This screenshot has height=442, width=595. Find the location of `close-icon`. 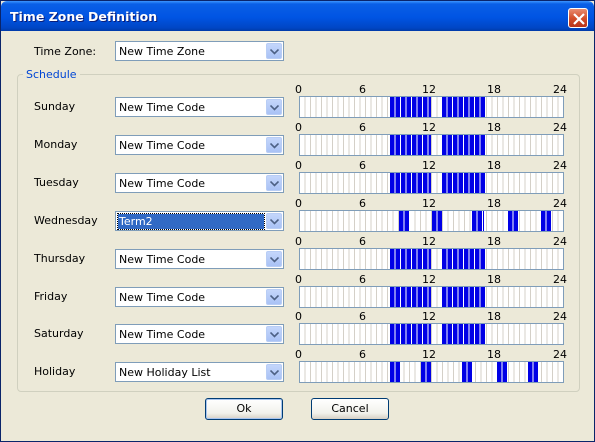

close-icon is located at coordinates (579, 19).